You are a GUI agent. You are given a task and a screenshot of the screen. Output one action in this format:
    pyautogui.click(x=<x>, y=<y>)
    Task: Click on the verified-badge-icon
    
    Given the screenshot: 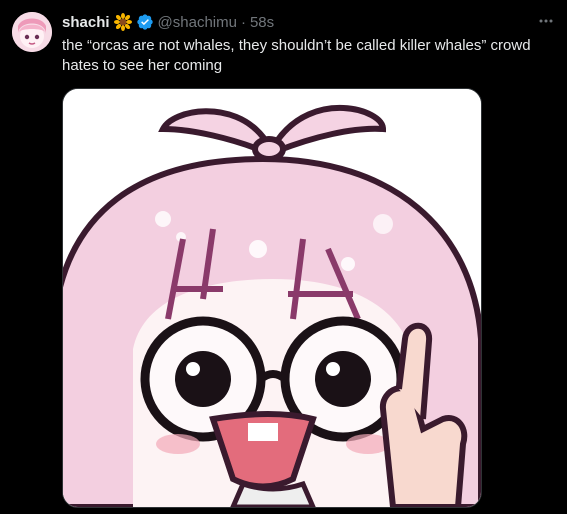 What is the action you would take?
    pyautogui.click(x=145, y=22)
    